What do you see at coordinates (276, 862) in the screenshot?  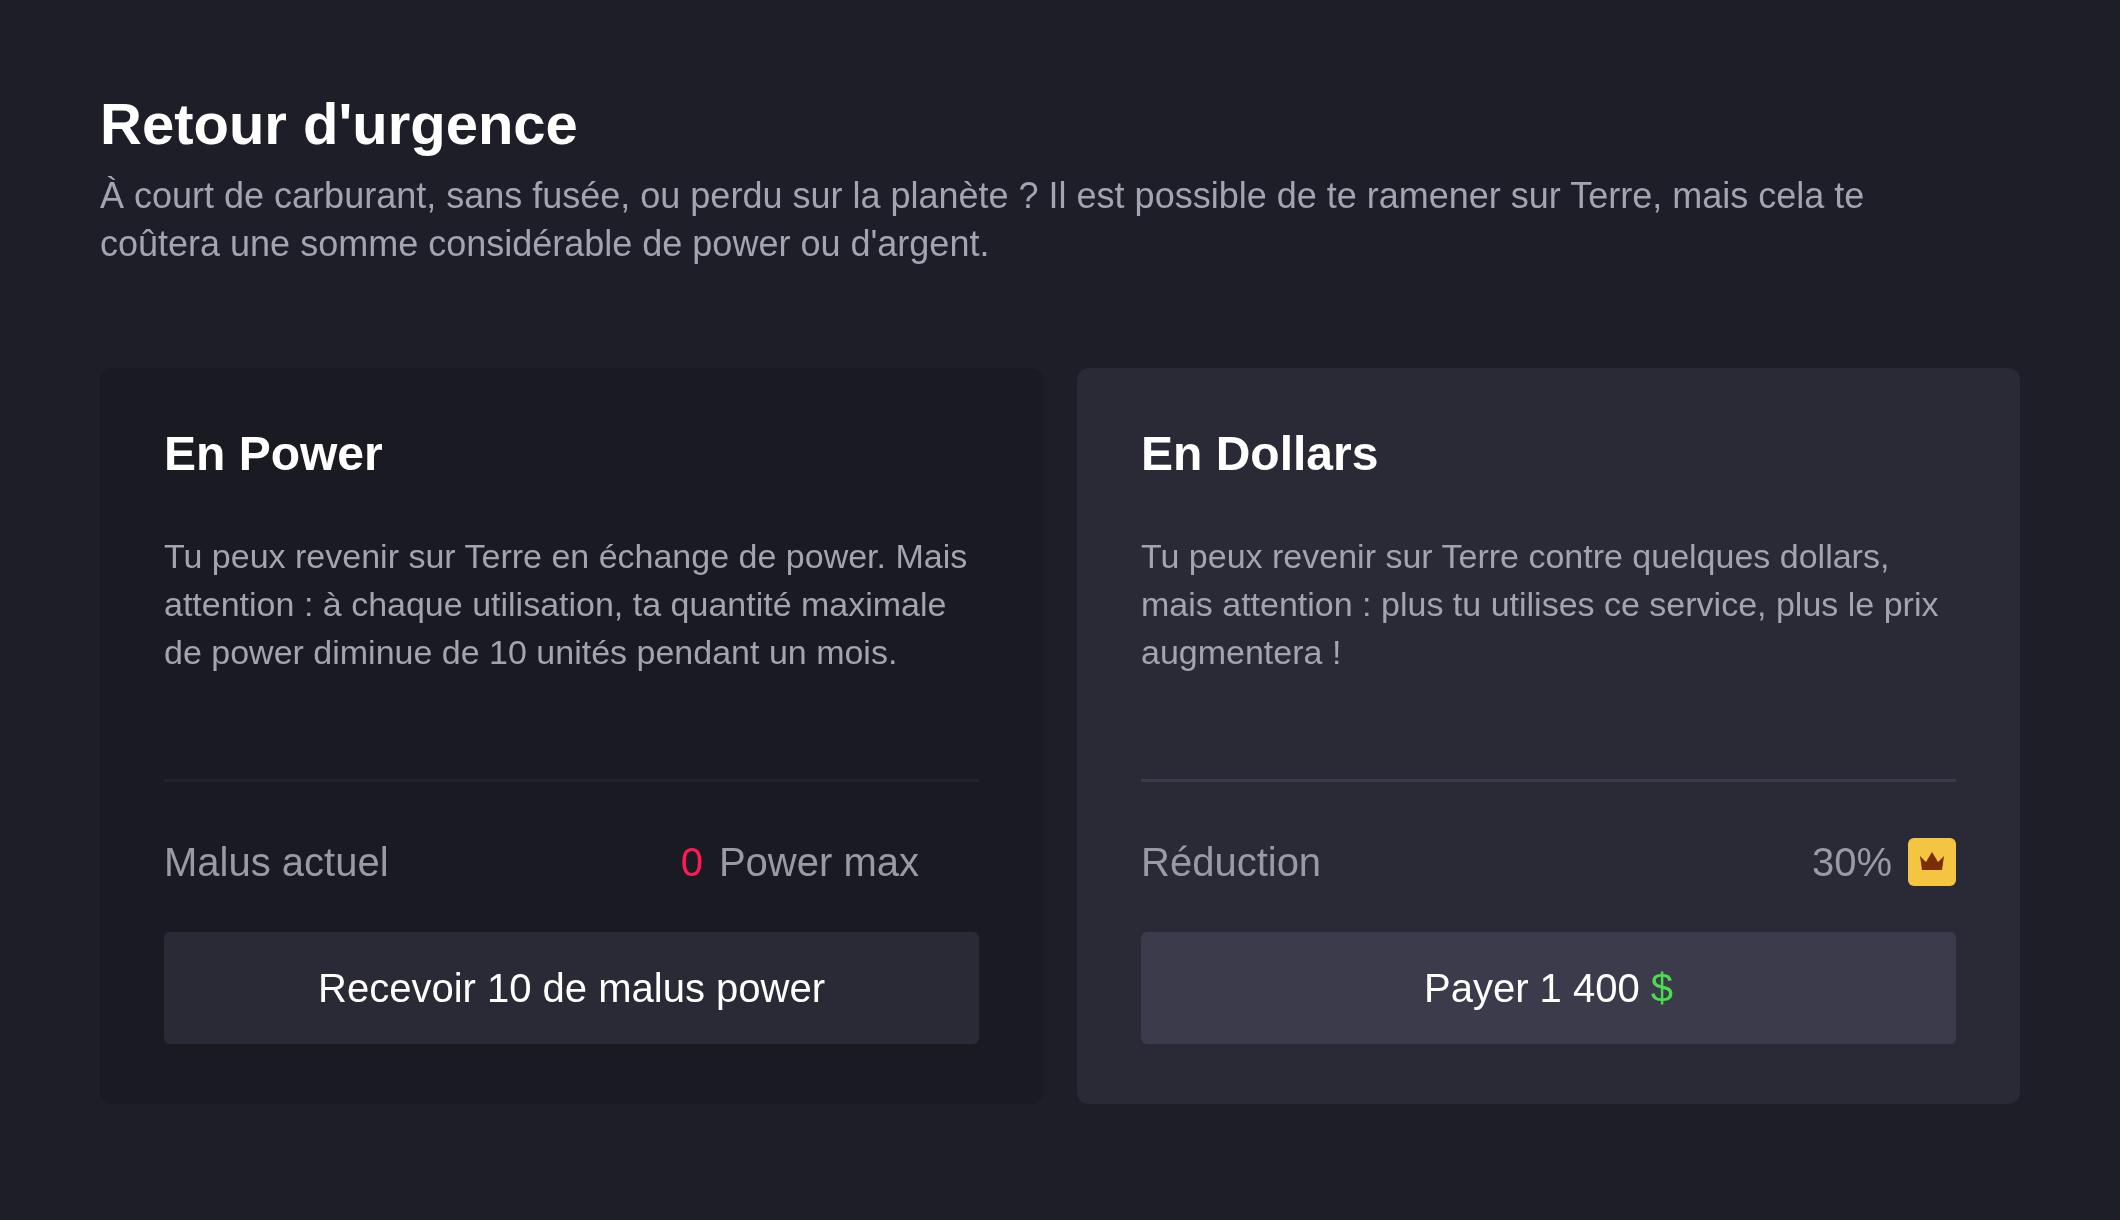 I see `stat-label: Malus actuel` at bounding box center [276, 862].